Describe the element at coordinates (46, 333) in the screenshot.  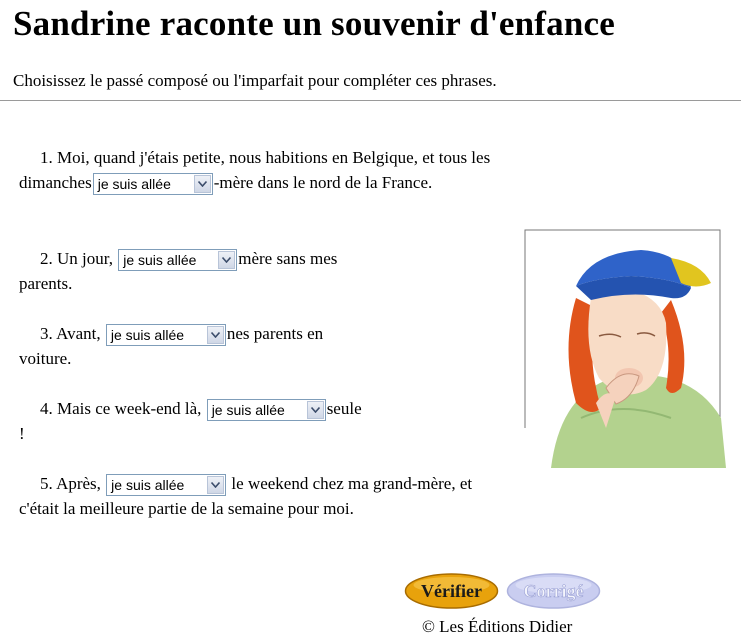
I see `exercise-number: 3.` at that location.